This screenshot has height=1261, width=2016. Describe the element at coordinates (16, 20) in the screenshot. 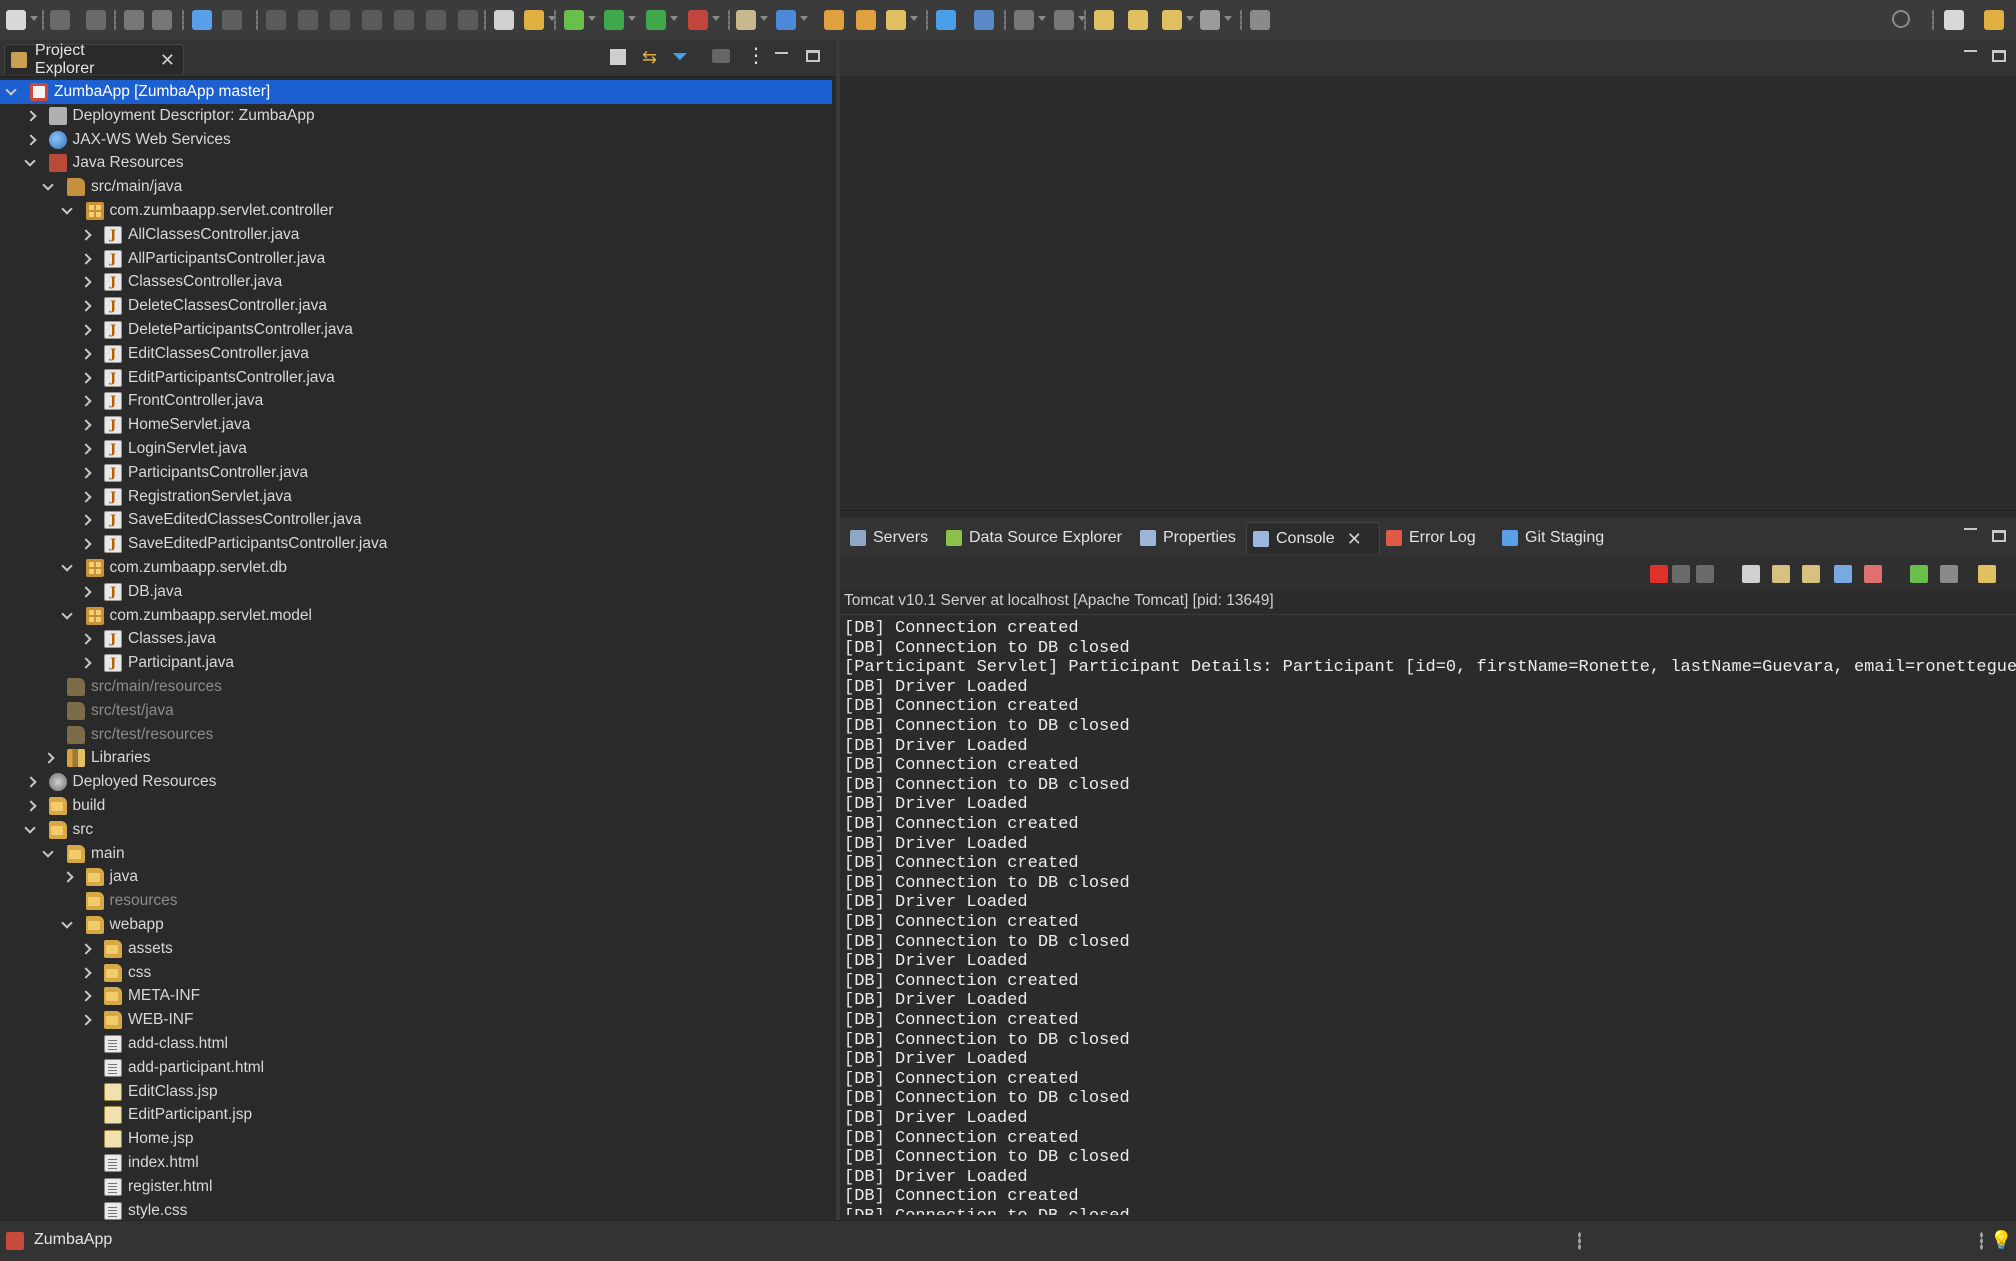

I see `new-icon` at that location.